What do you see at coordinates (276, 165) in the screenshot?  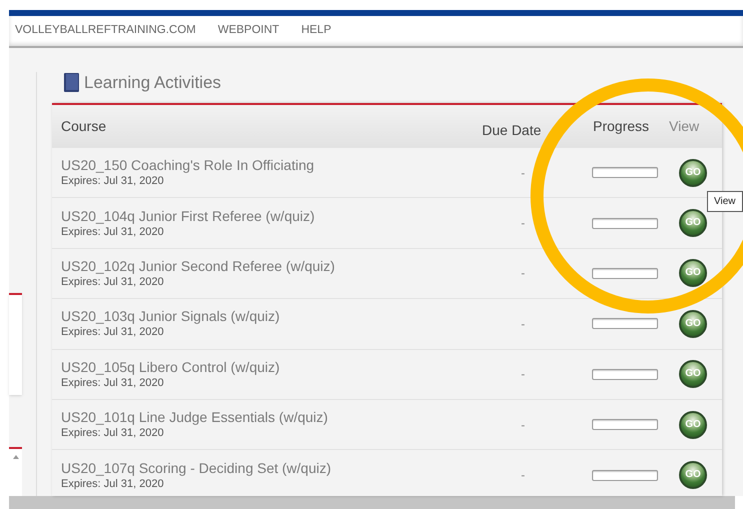 I see `course-link: US20_150 Coaching's Role In Officiating` at bounding box center [276, 165].